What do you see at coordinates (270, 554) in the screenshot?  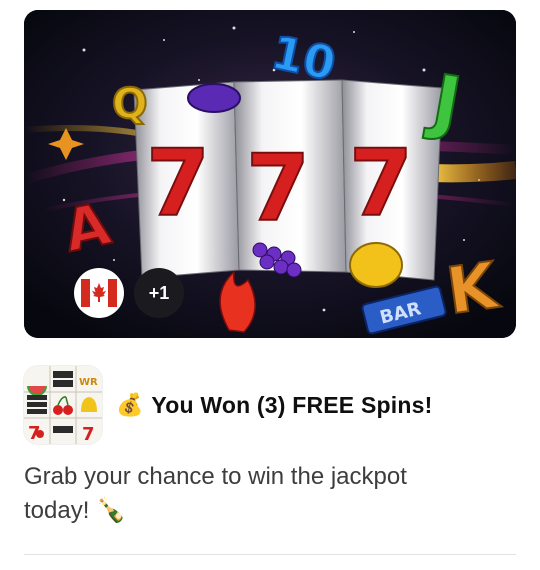 I see `divider` at bounding box center [270, 554].